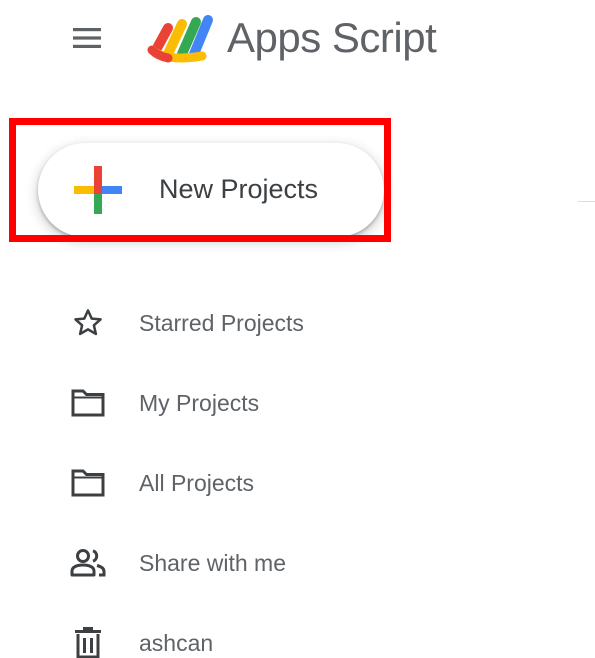  Describe the element at coordinates (213, 563) in the screenshot. I see `sidebar-item-label: Share with me` at that location.